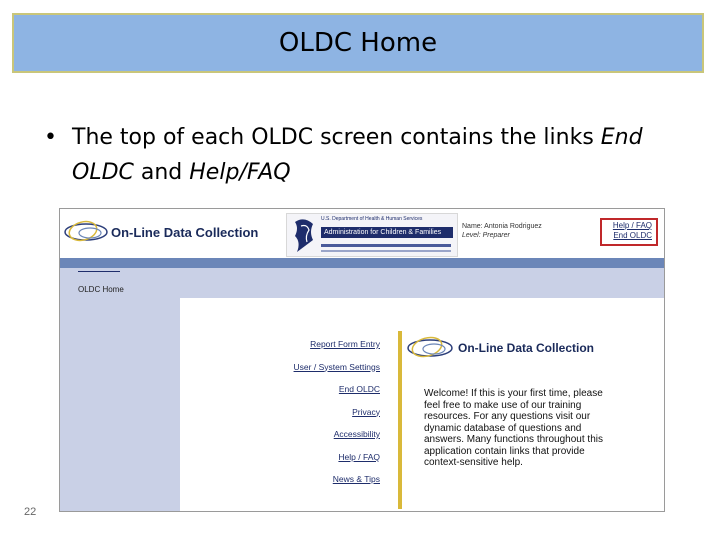  What do you see at coordinates (362, 283) in the screenshot?
I see `subnav-bar` at bounding box center [362, 283].